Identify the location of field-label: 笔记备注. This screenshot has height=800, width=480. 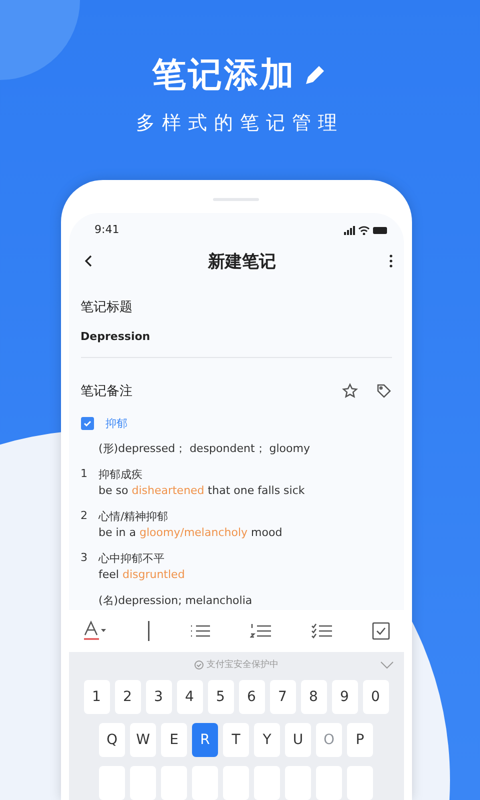
(106, 391).